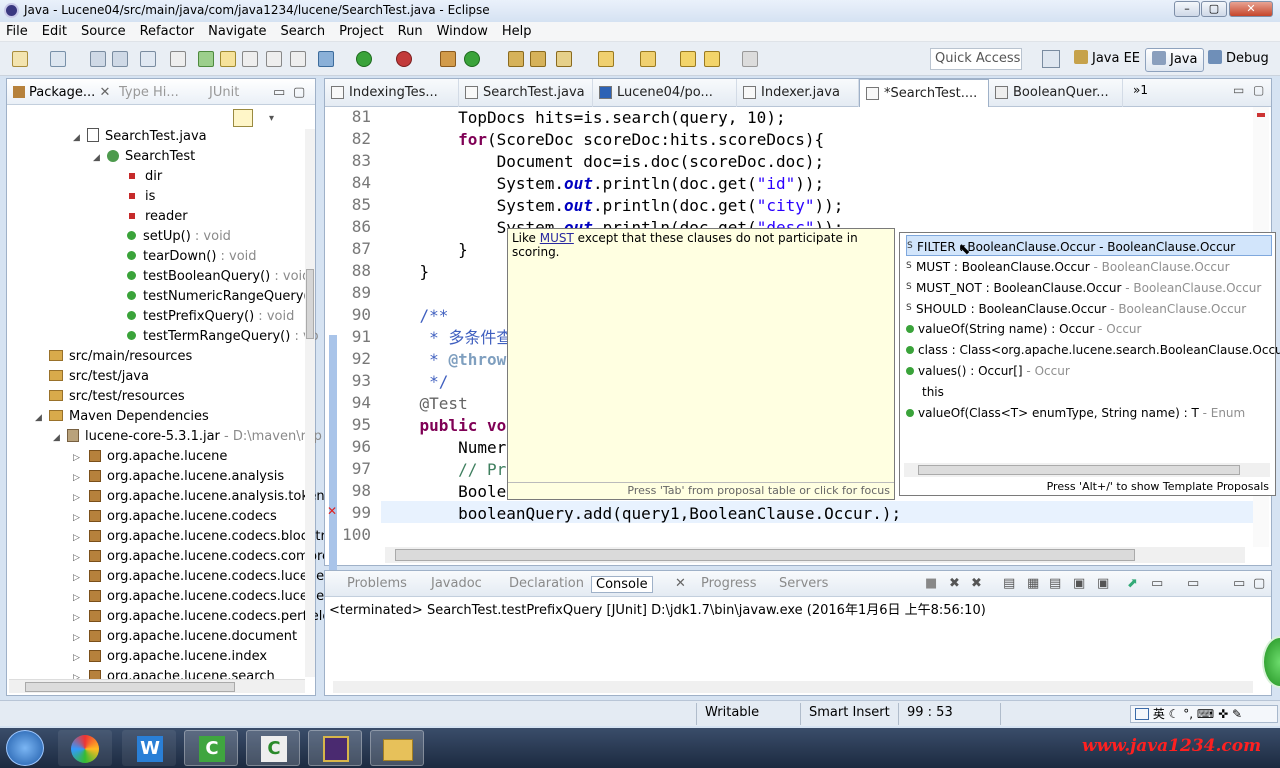 The height and width of the screenshot is (768, 1280). Describe the element at coordinates (299, 92) in the screenshot. I see `maximize-panel-icon: ▢` at that location.